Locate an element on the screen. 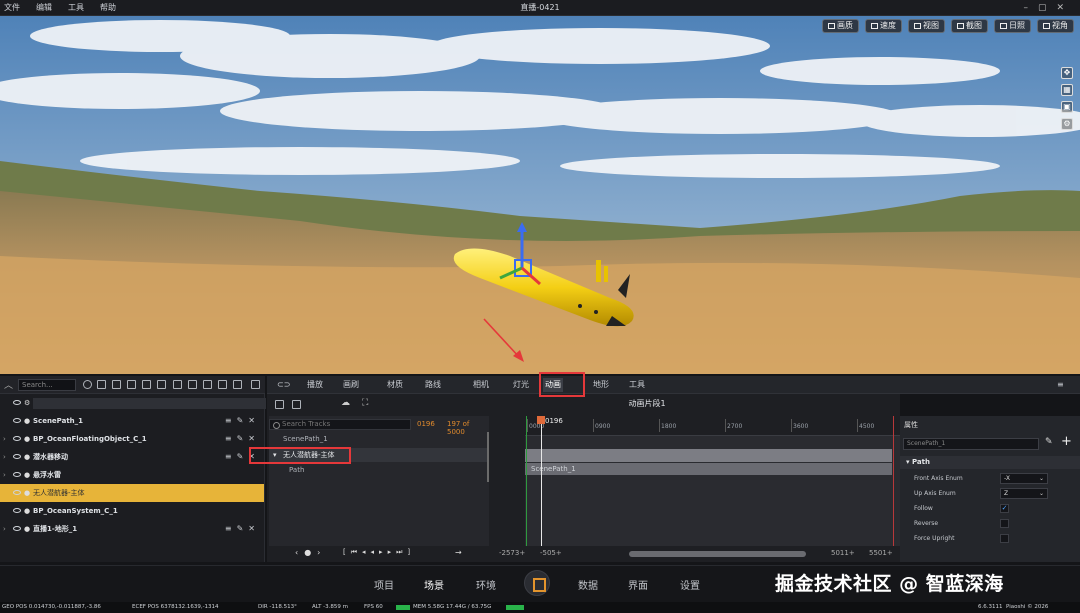 The height and width of the screenshot is (613, 1080). track-row: ScenePath_1 is located at coordinates (379, 439).